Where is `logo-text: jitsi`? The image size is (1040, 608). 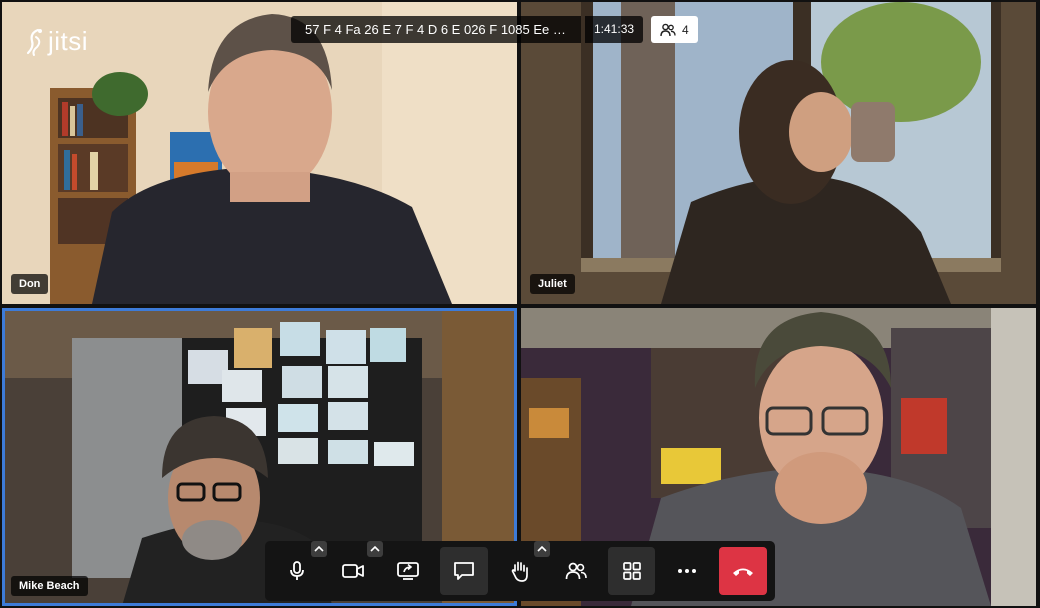
logo-text: jitsi is located at coordinates (68, 41).